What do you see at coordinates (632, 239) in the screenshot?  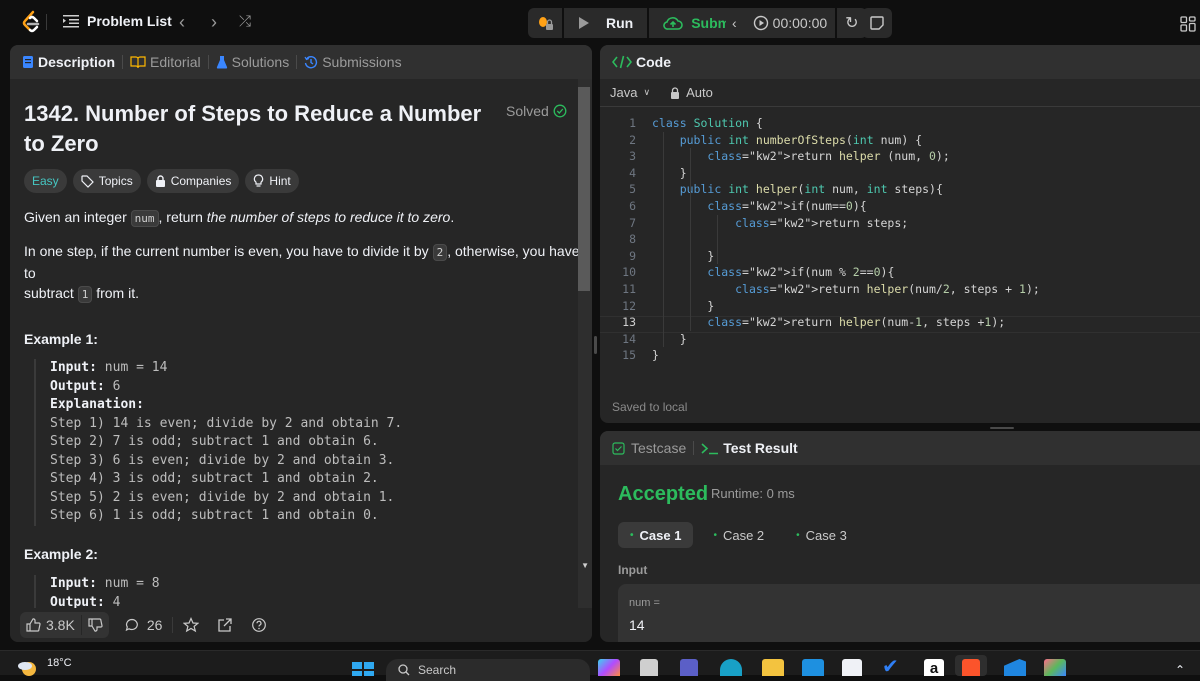 I see `line-number: 8` at bounding box center [632, 239].